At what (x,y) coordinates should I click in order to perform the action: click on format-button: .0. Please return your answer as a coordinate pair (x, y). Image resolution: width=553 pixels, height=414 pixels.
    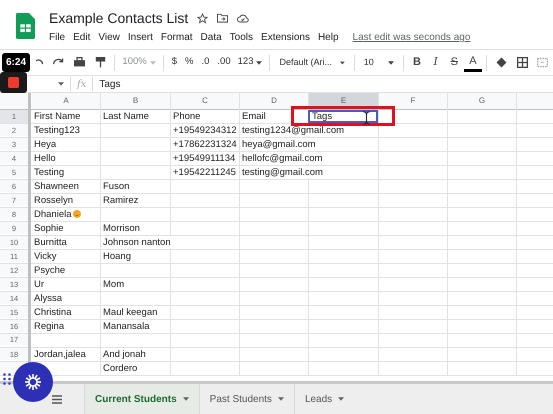
    Looking at the image, I should click on (205, 62).